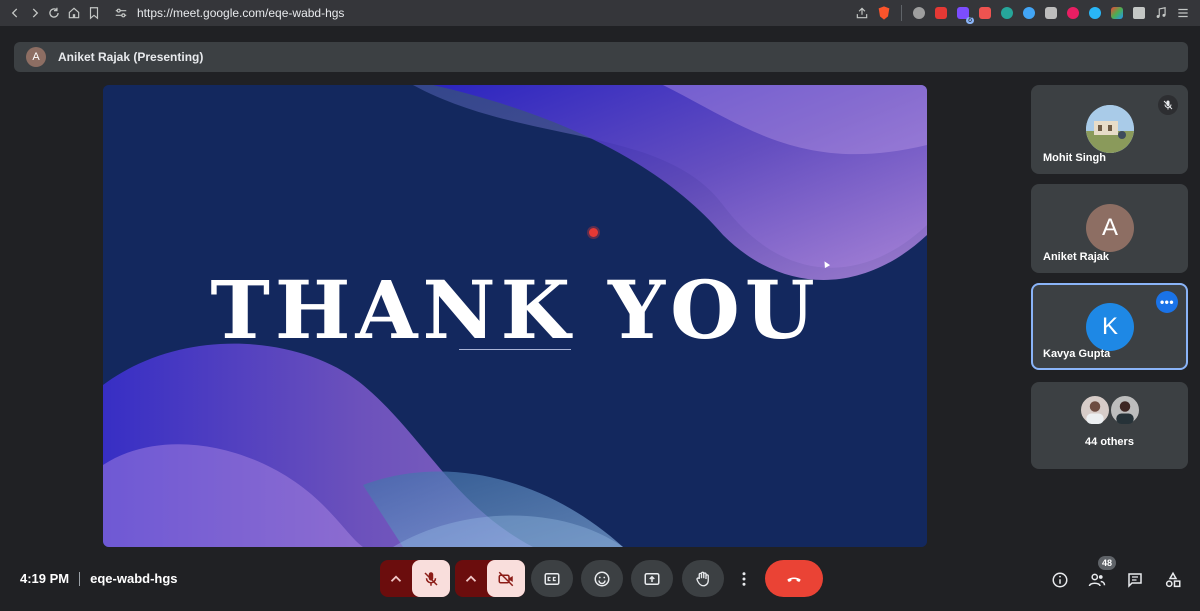  I want to click on url-text: https://meet.google.com/eqe-wabd-hgs, so click(240, 13).